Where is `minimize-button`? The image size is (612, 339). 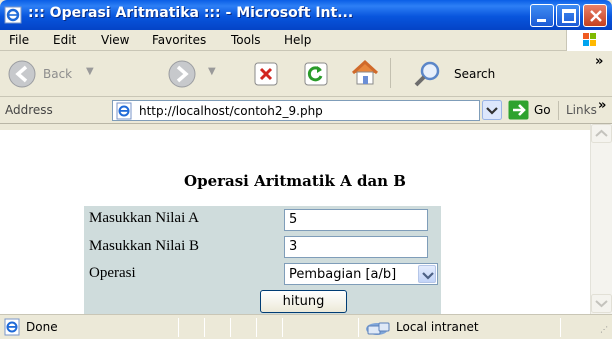 minimize-button is located at coordinates (542, 15).